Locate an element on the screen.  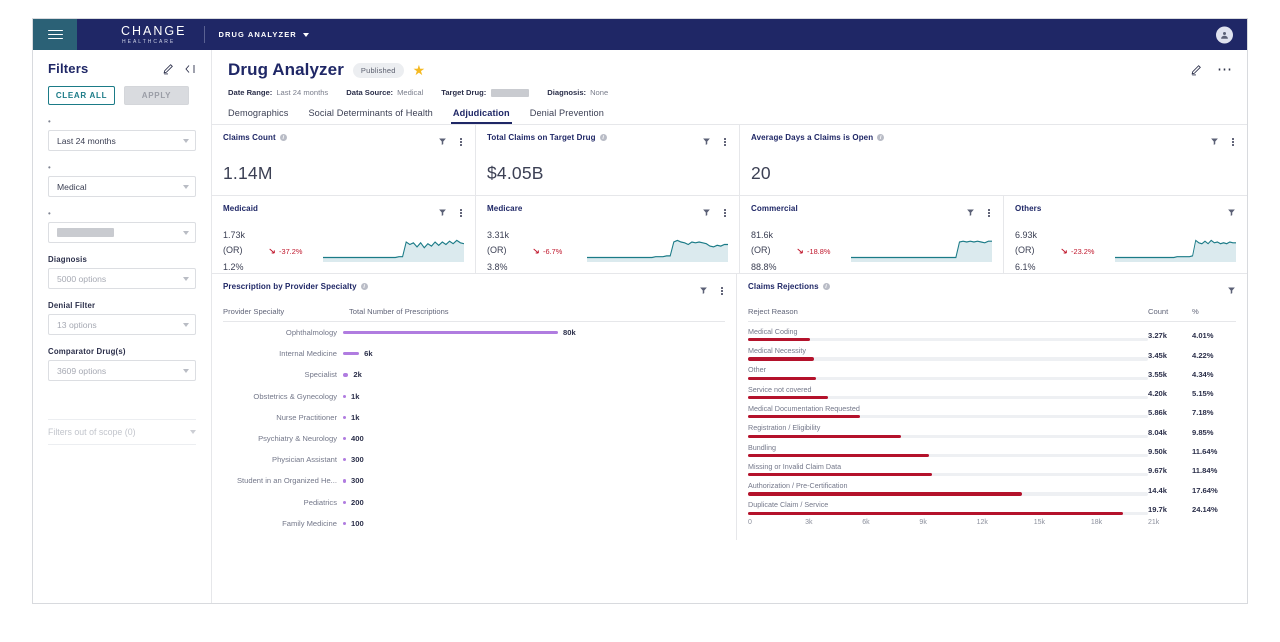
page-header-actions: ⋯ is located at coordinates (1211, 69).